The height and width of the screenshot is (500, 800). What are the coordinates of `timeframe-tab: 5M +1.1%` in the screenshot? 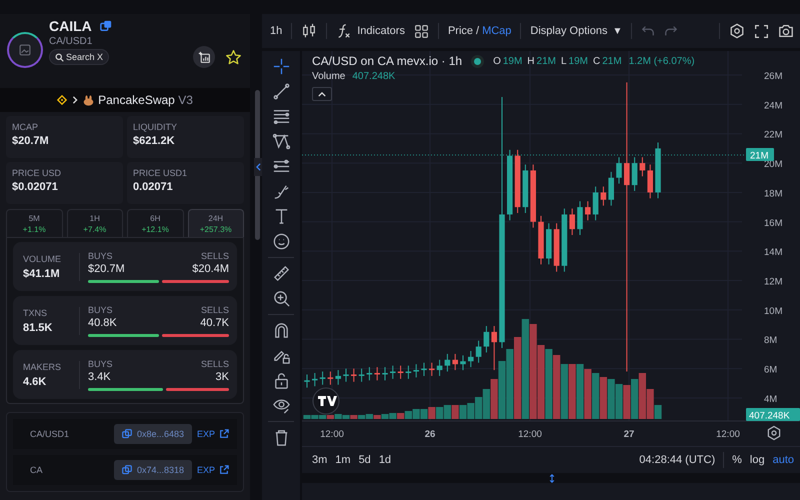 It's located at (34, 223).